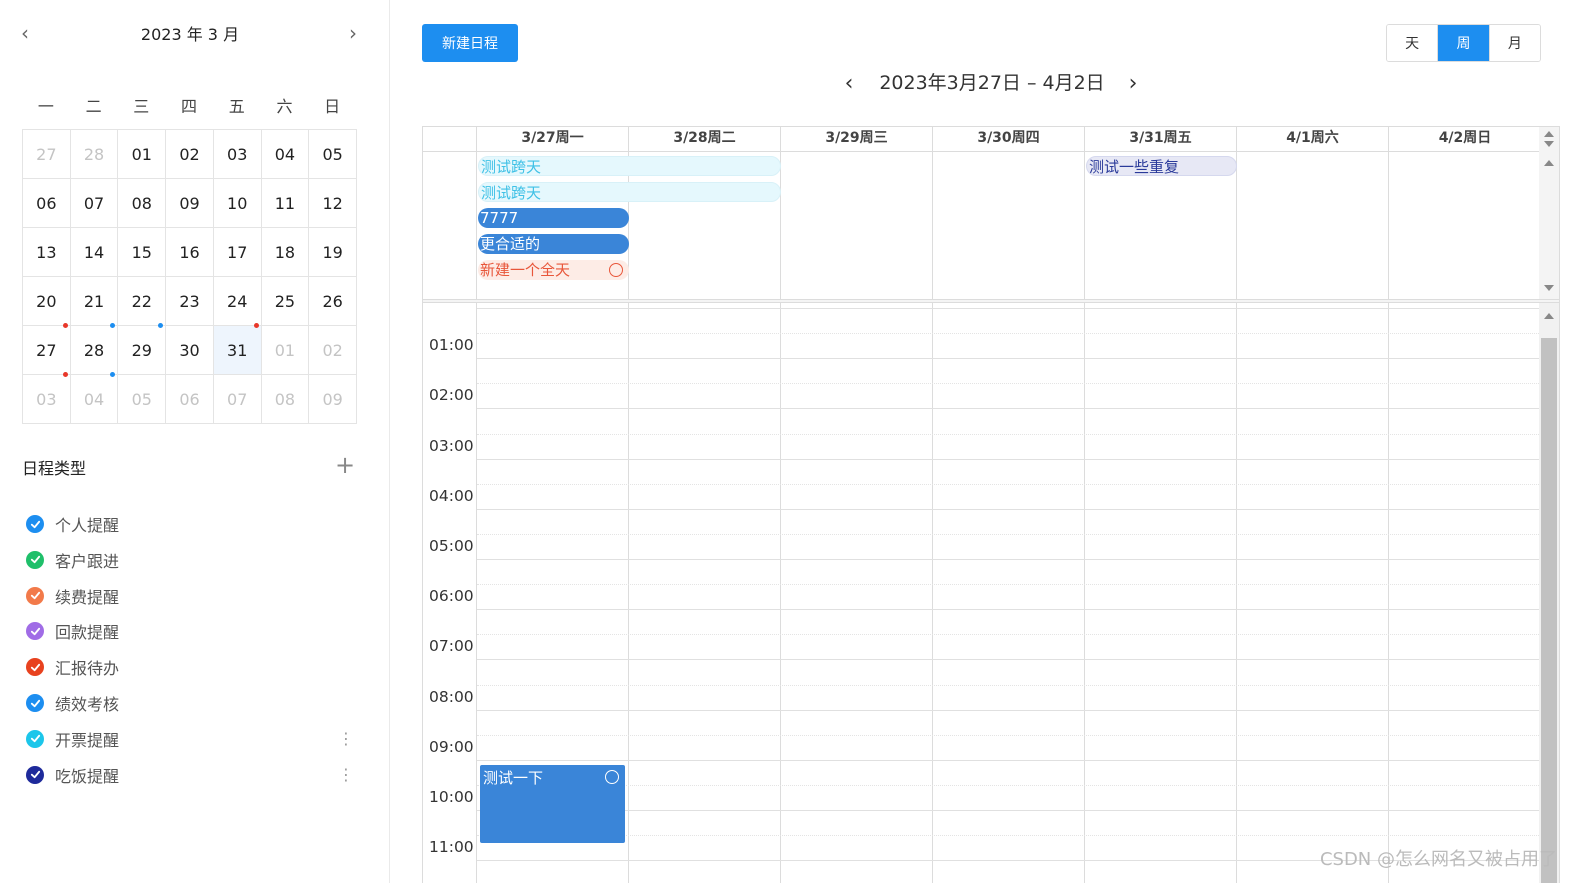  Describe the element at coordinates (142, 252) in the screenshot. I see `mini-calendar-day: 15` at that location.